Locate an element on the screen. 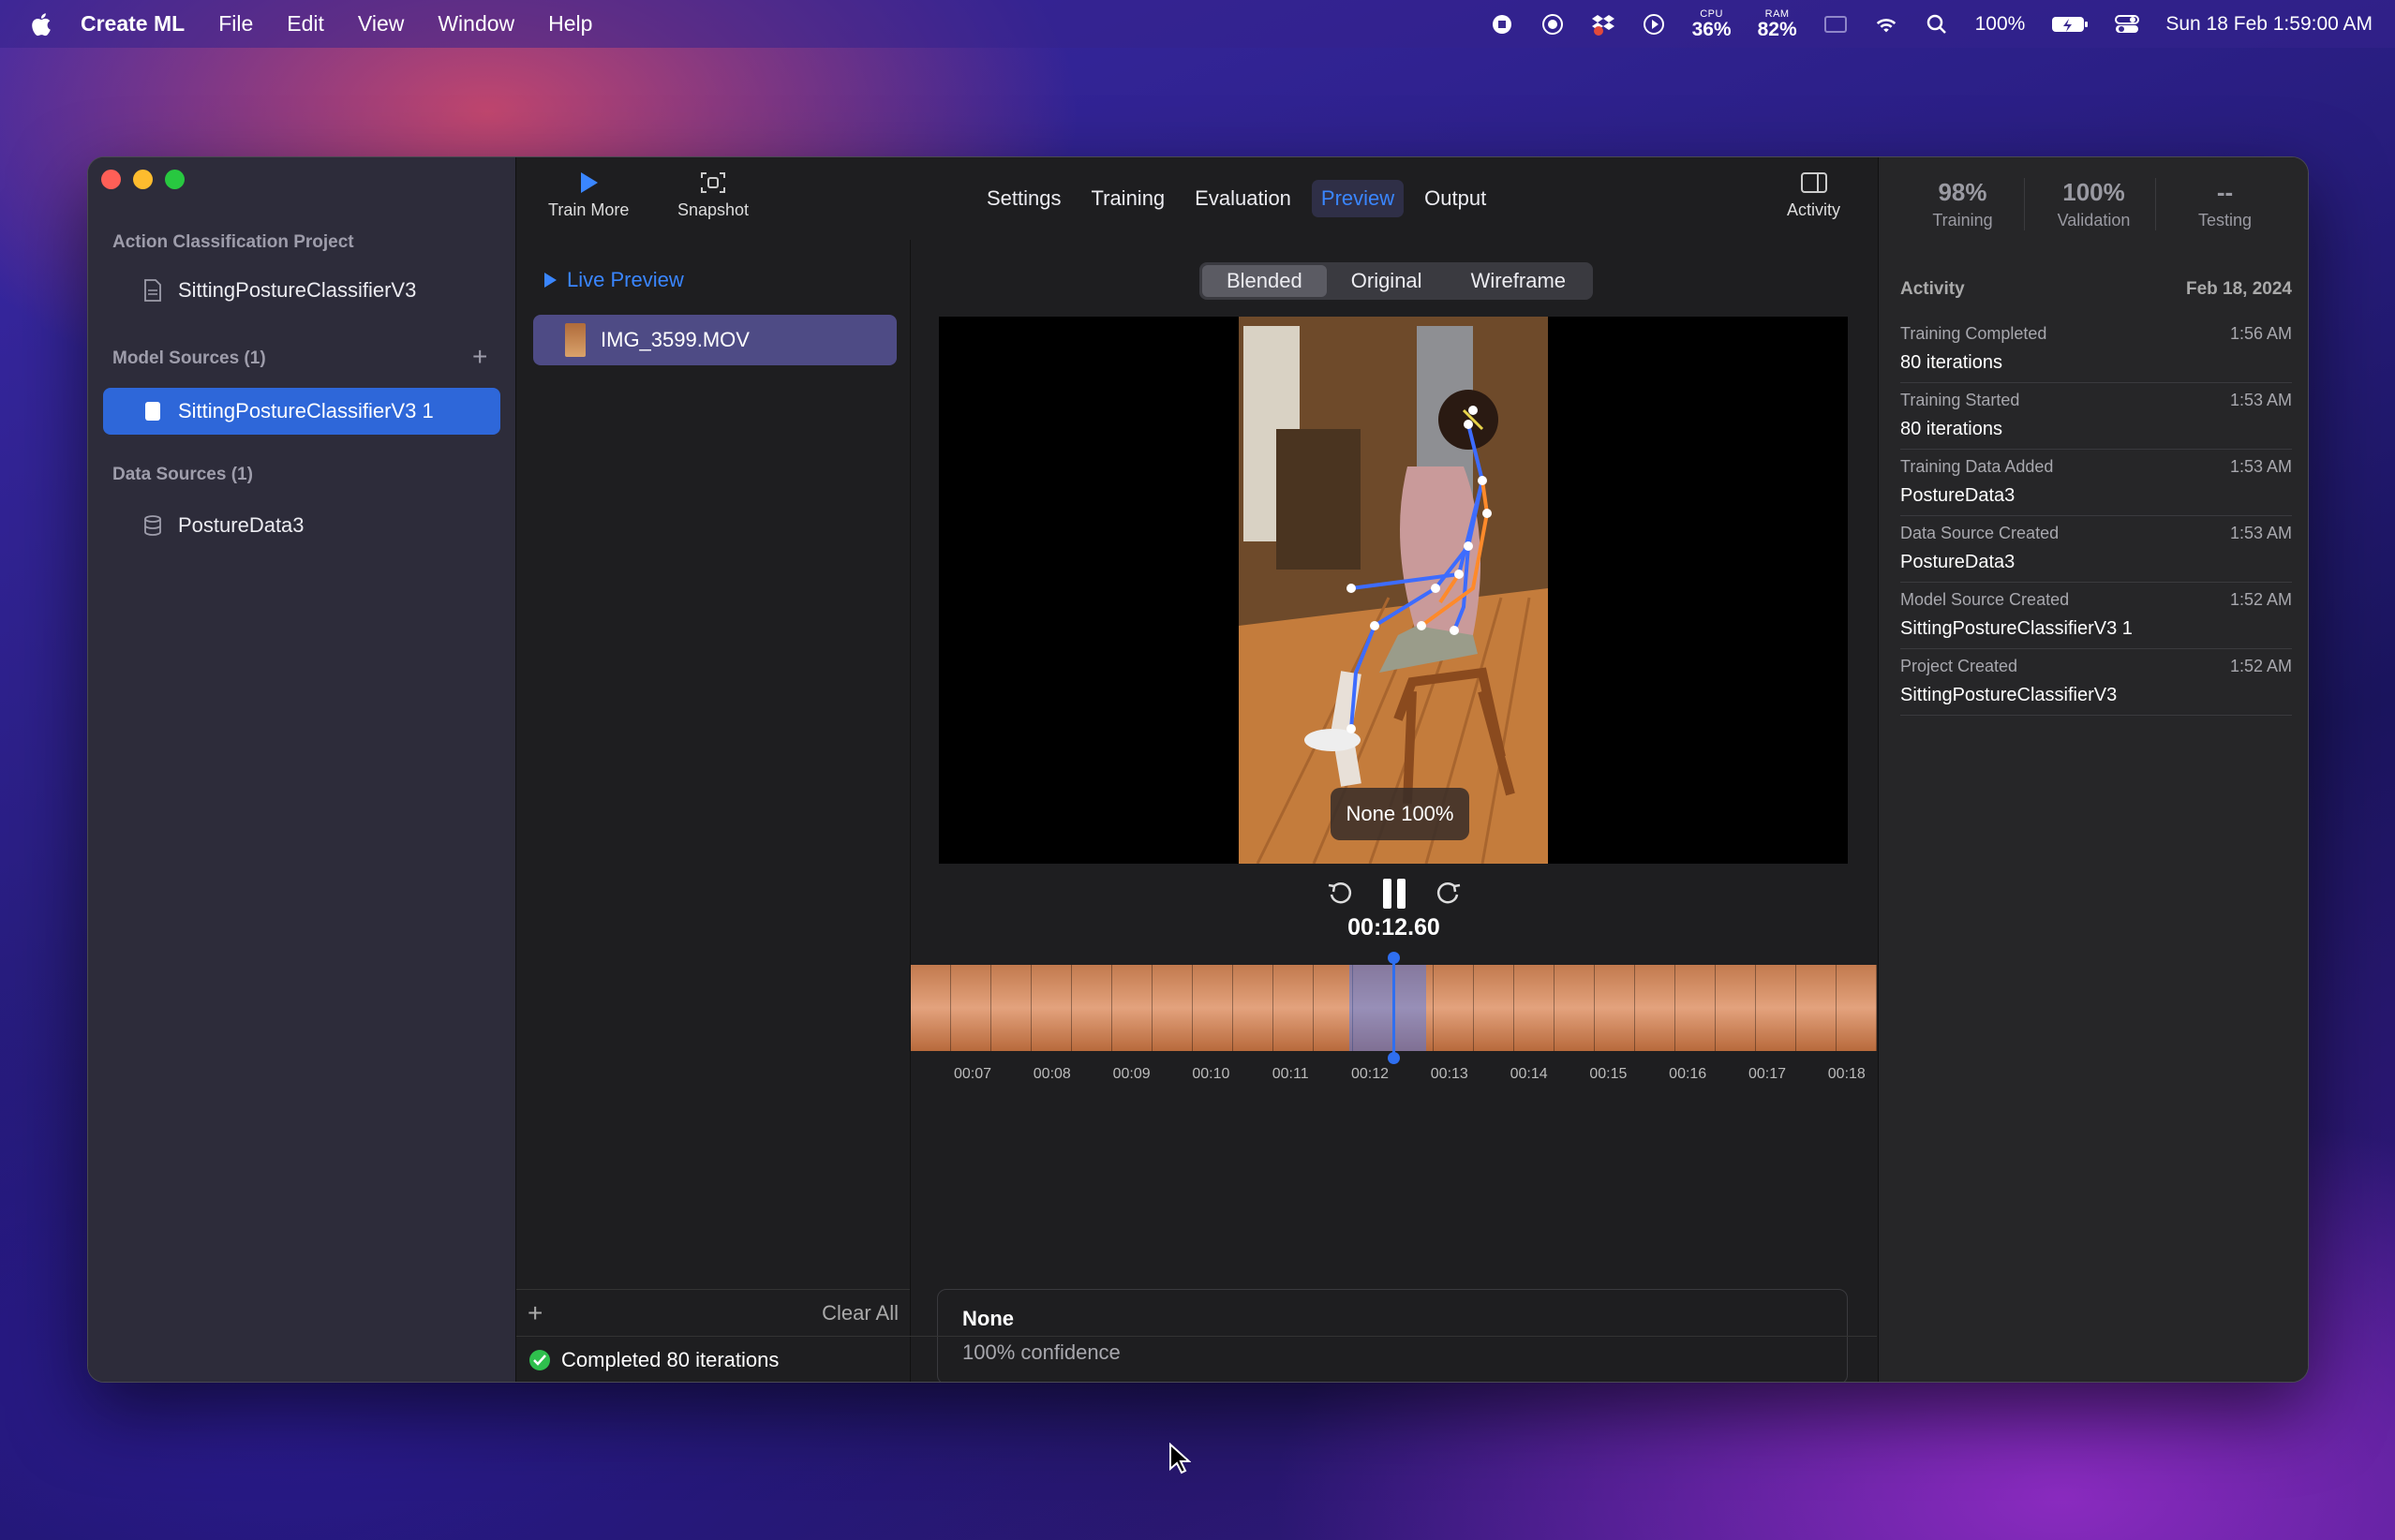  pause-icon is located at coordinates (1394, 894).